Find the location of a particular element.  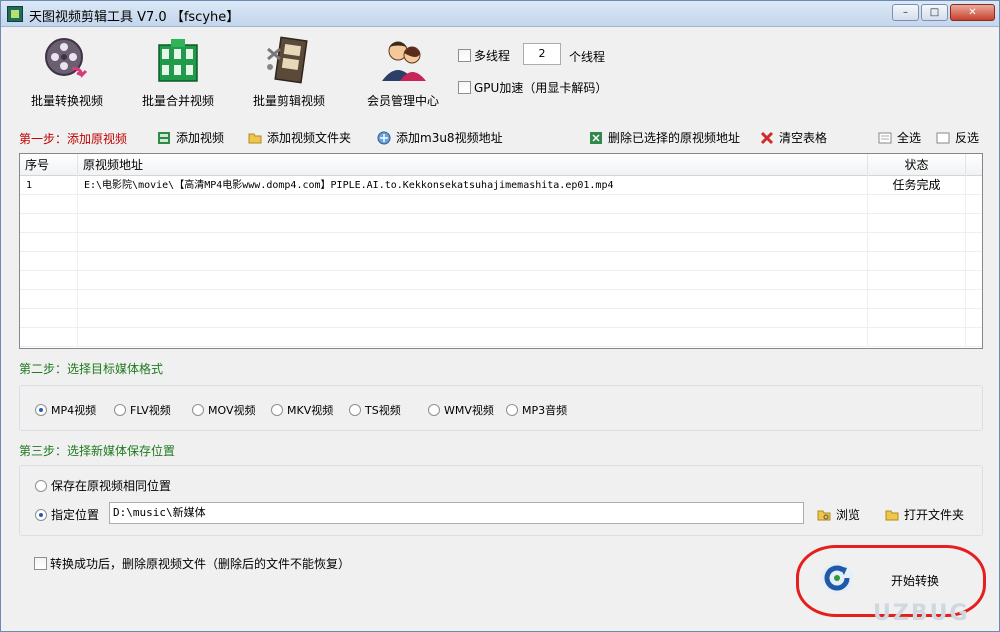

format-option-mkv: MKV视频 is located at coordinates (302, 410).